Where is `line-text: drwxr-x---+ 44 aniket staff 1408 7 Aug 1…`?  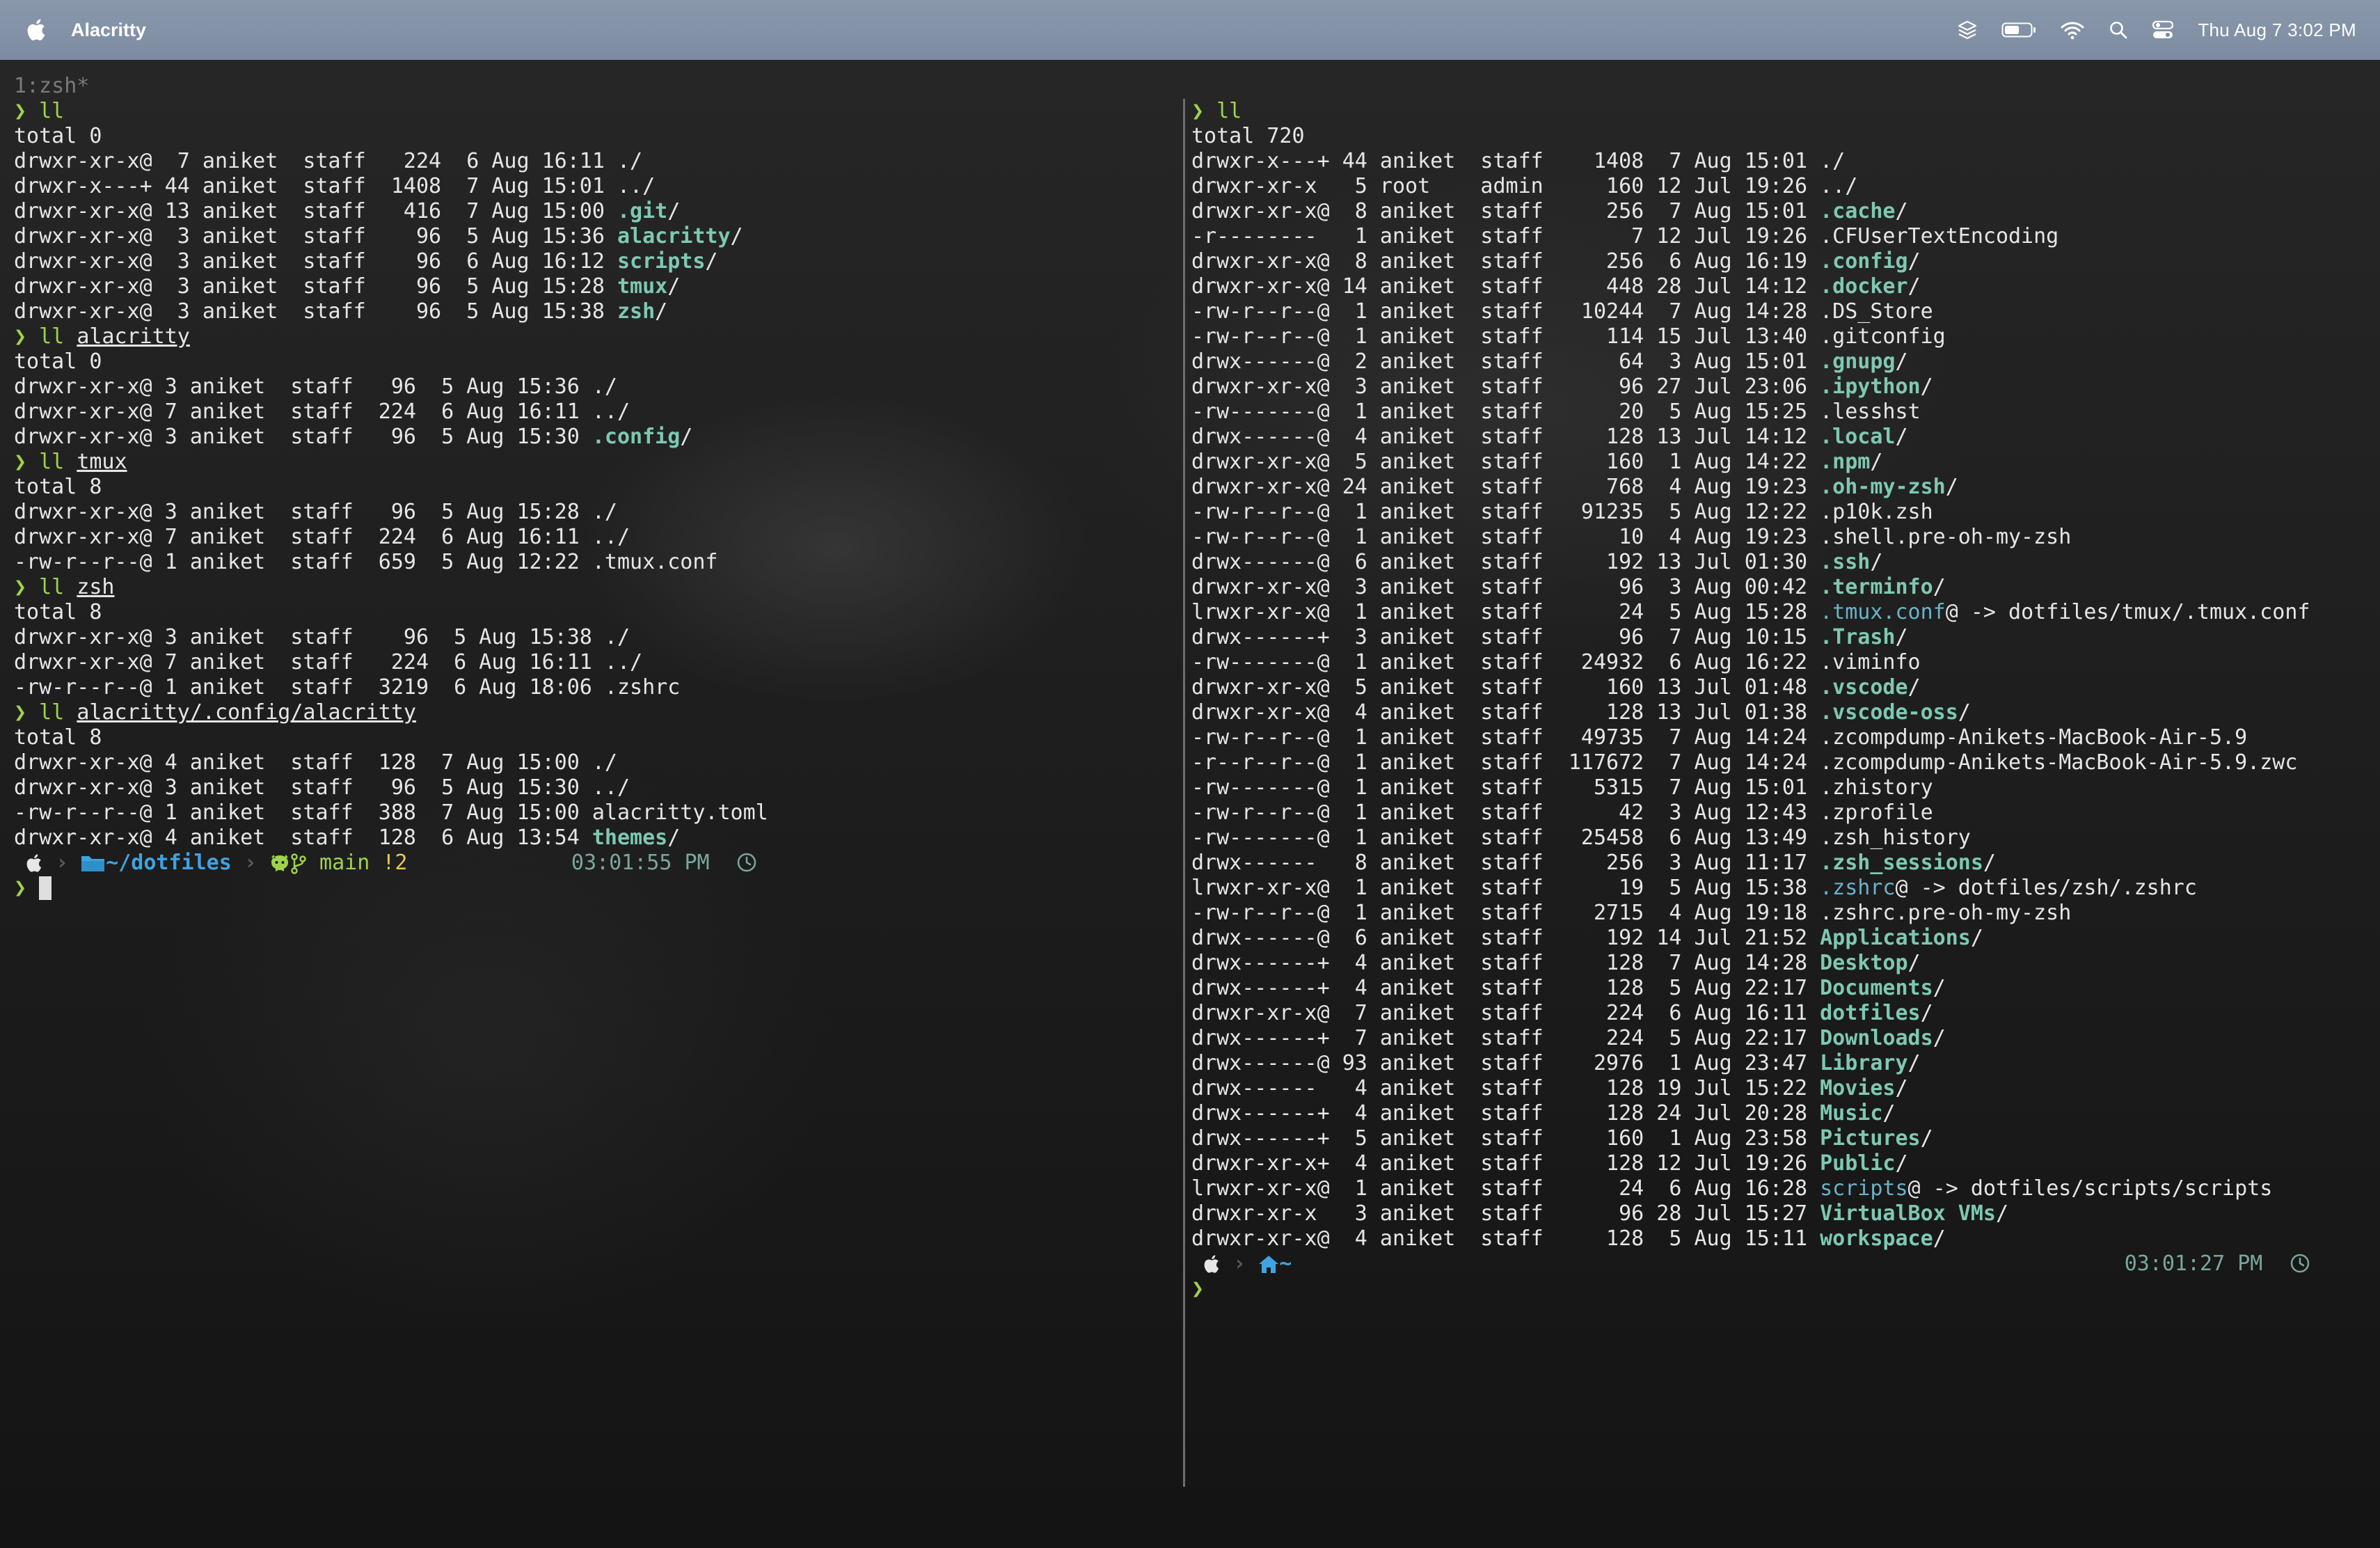 line-text: drwxr-x---+ 44 aniket staff 1408 7 Aug 1… is located at coordinates (1518, 161).